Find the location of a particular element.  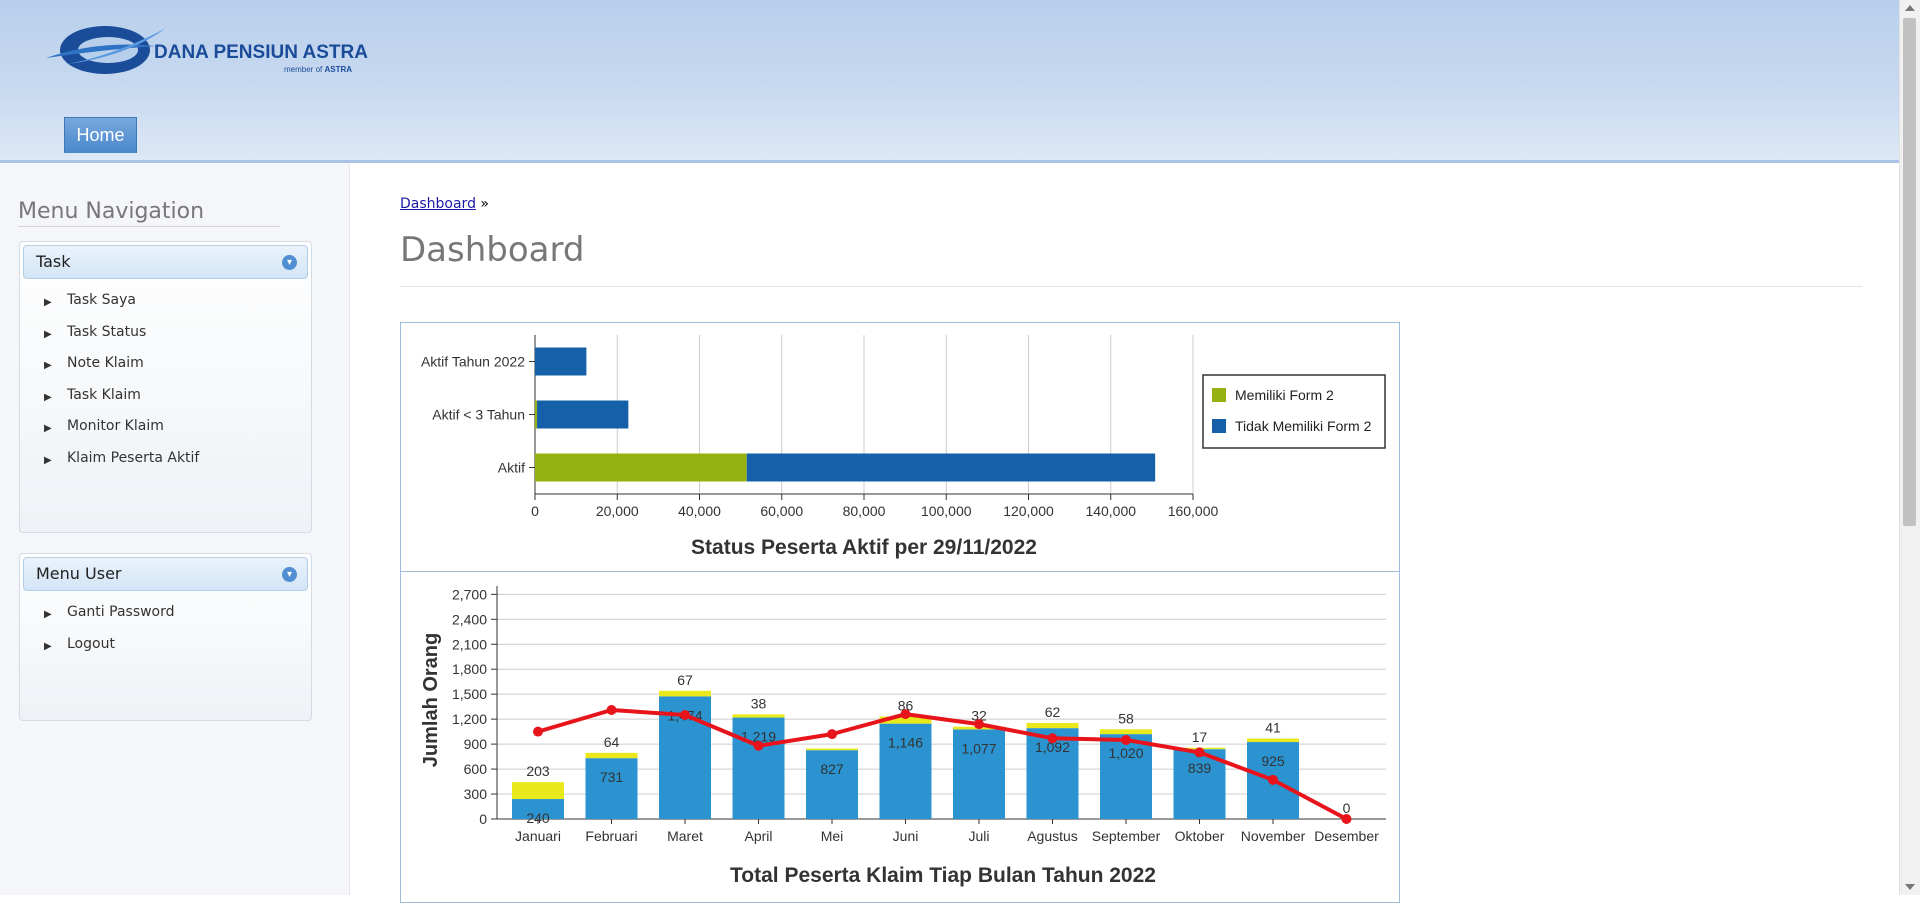

y-tick-label: 2,700 is located at coordinates (469, 594).